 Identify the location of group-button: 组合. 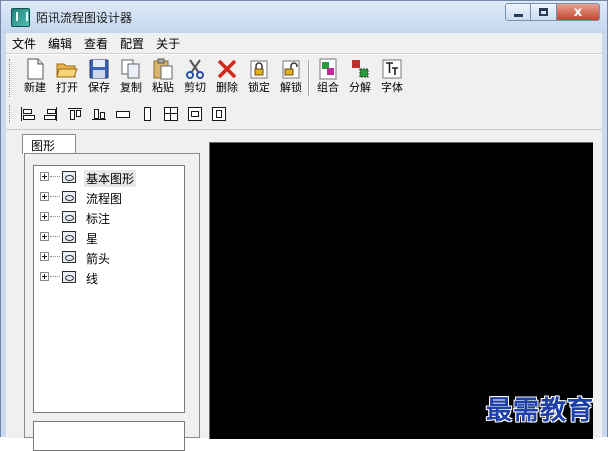
(328, 79).